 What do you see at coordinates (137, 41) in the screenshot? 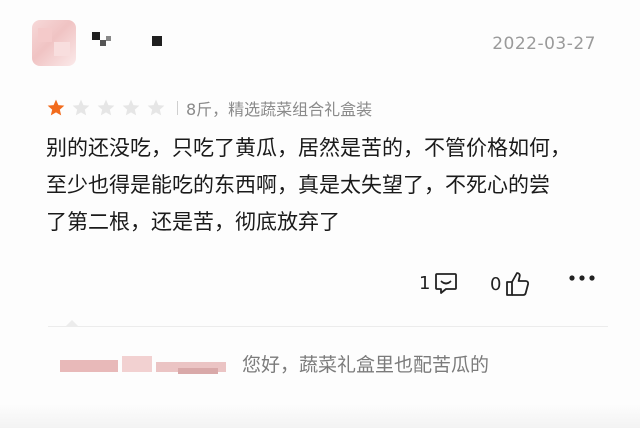
I see `reviewer-name-redacted` at bounding box center [137, 41].